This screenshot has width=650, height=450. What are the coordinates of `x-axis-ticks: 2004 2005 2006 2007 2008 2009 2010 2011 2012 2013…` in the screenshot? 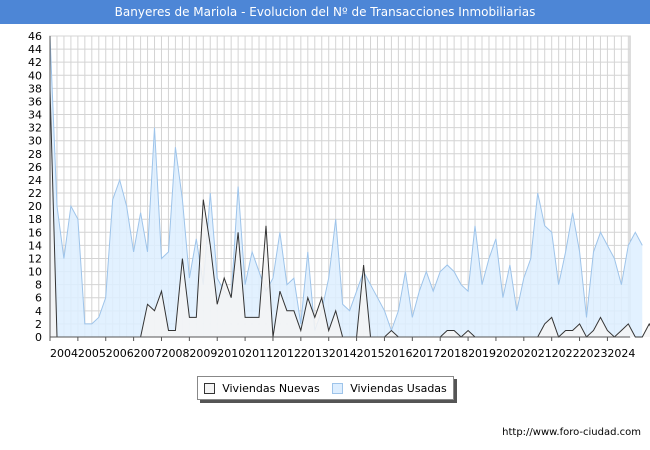 It's located at (342, 348).